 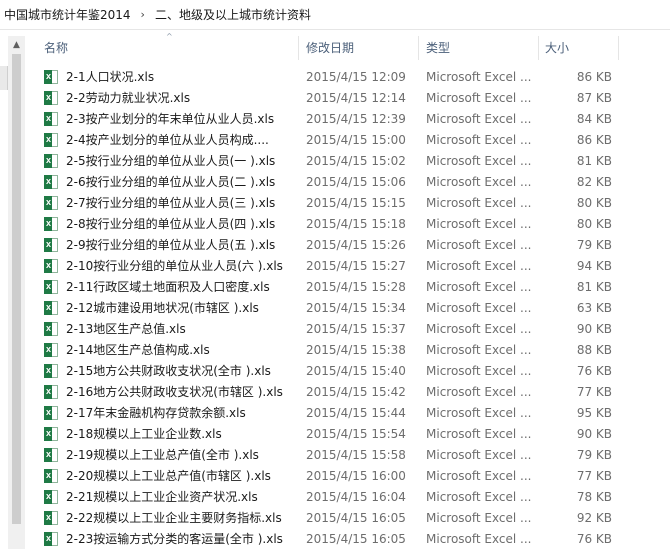 What do you see at coordinates (356, 140) in the screenshot?
I see `file-modified-date: 2015/4/15 15:00` at bounding box center [356, 140].